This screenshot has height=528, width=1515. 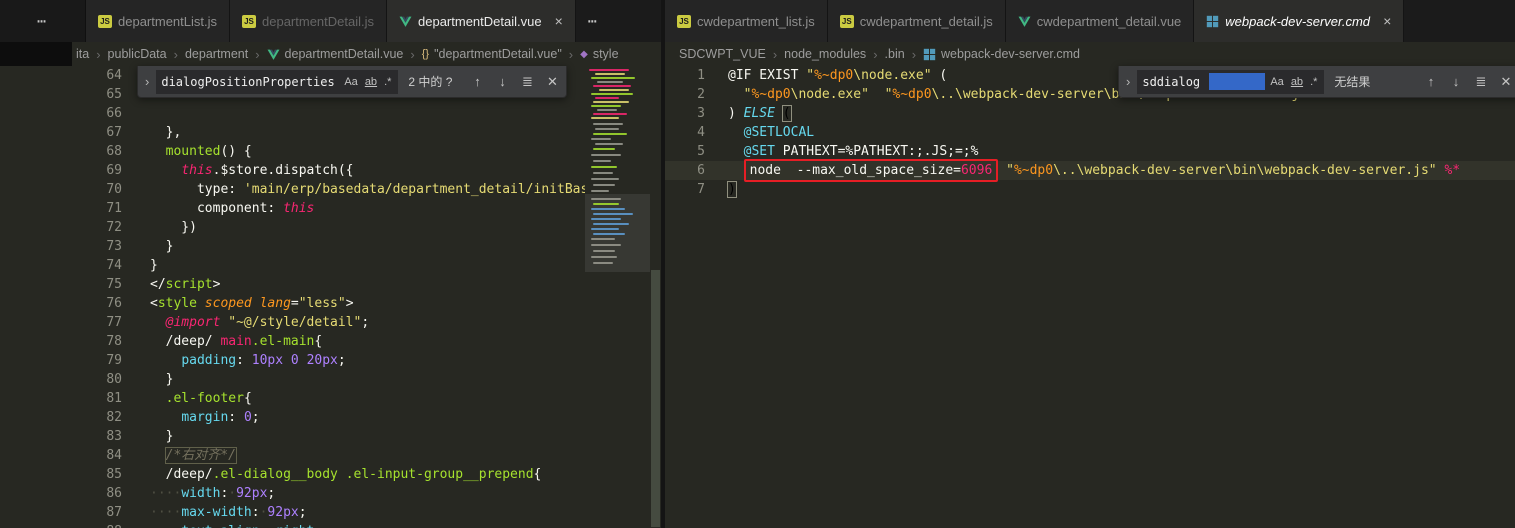 What do you see at coordinates (1100, 21) in the screenshot?
I see `tab-cwdepartment_detail.vue: cwdepartment_detail.vue` at bounding box center [1100, 21].